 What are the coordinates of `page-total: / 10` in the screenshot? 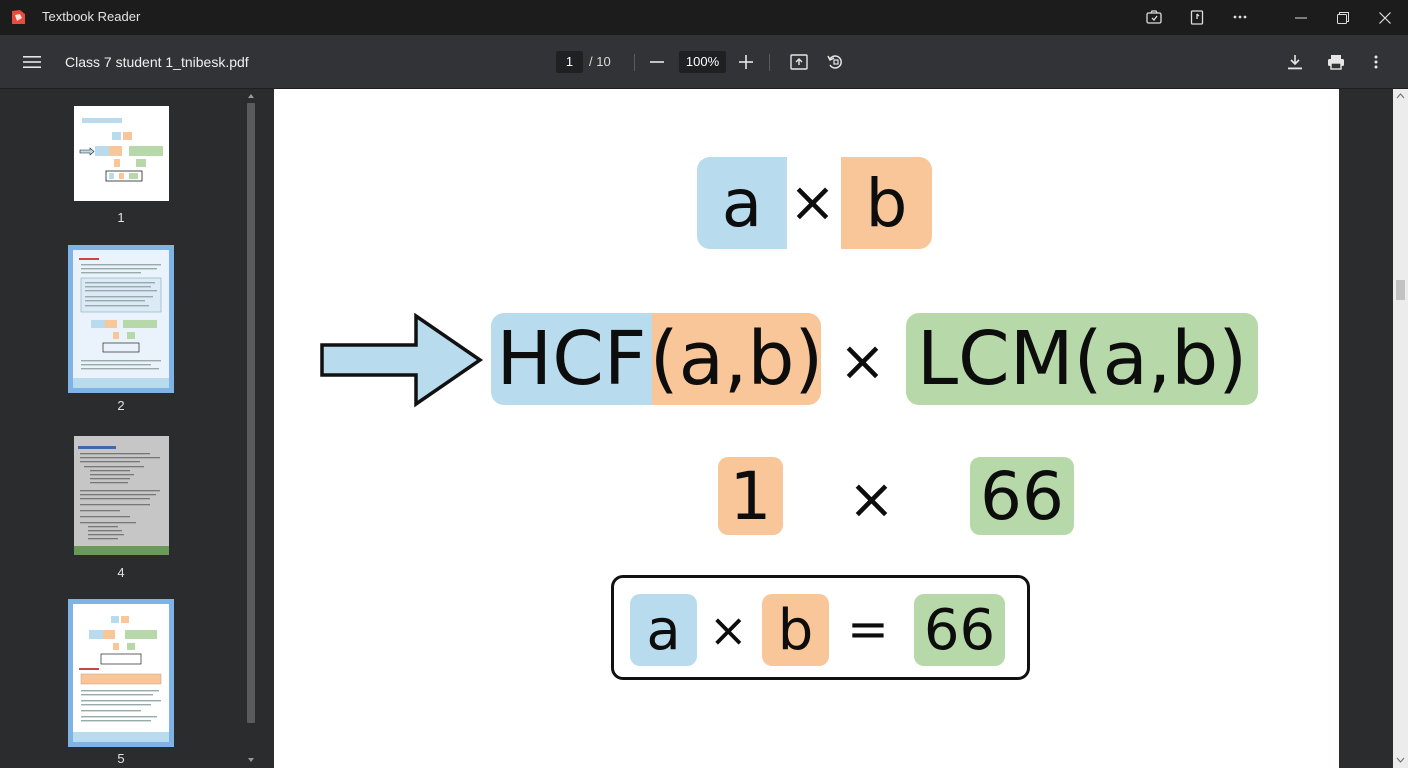 It's located at (600, 61).